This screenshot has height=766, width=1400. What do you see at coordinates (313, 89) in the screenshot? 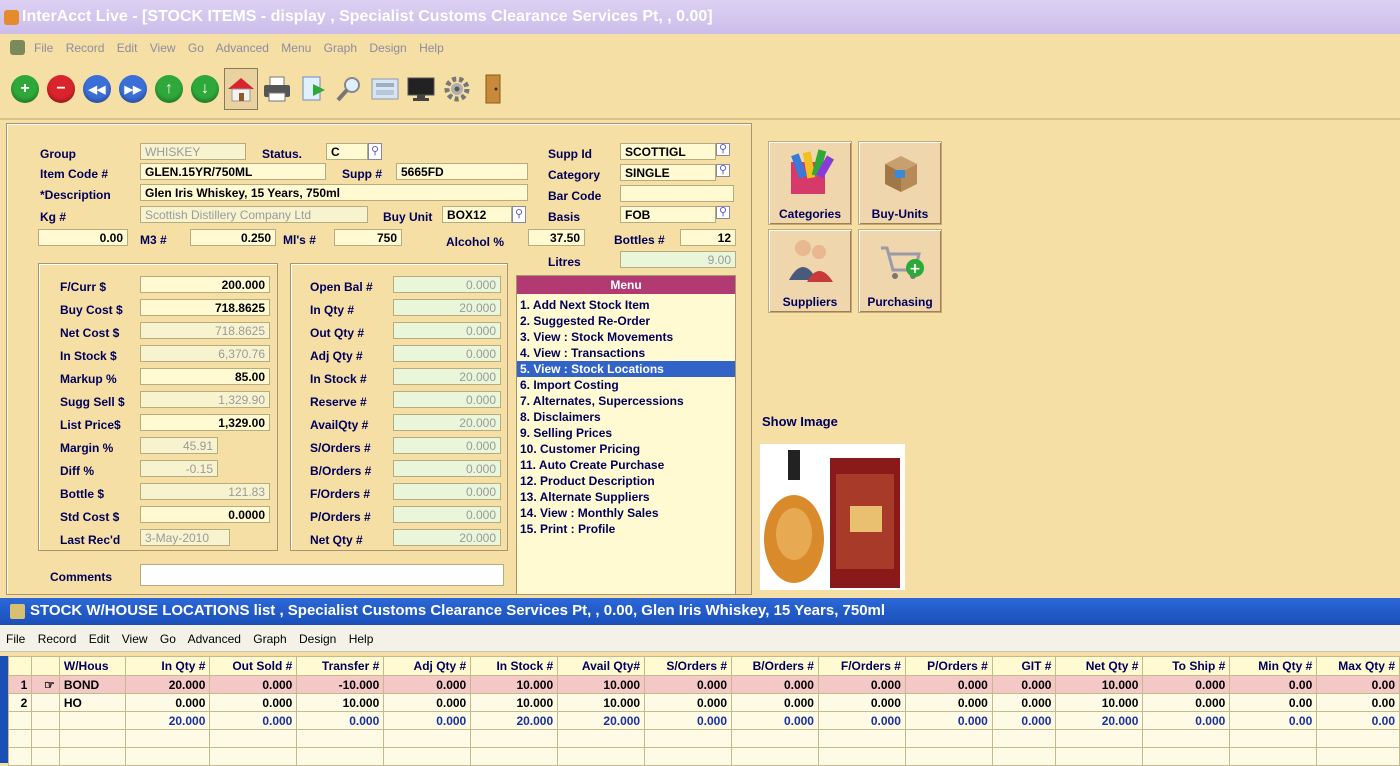
I see `export-button` at bounding box center [313, 89].